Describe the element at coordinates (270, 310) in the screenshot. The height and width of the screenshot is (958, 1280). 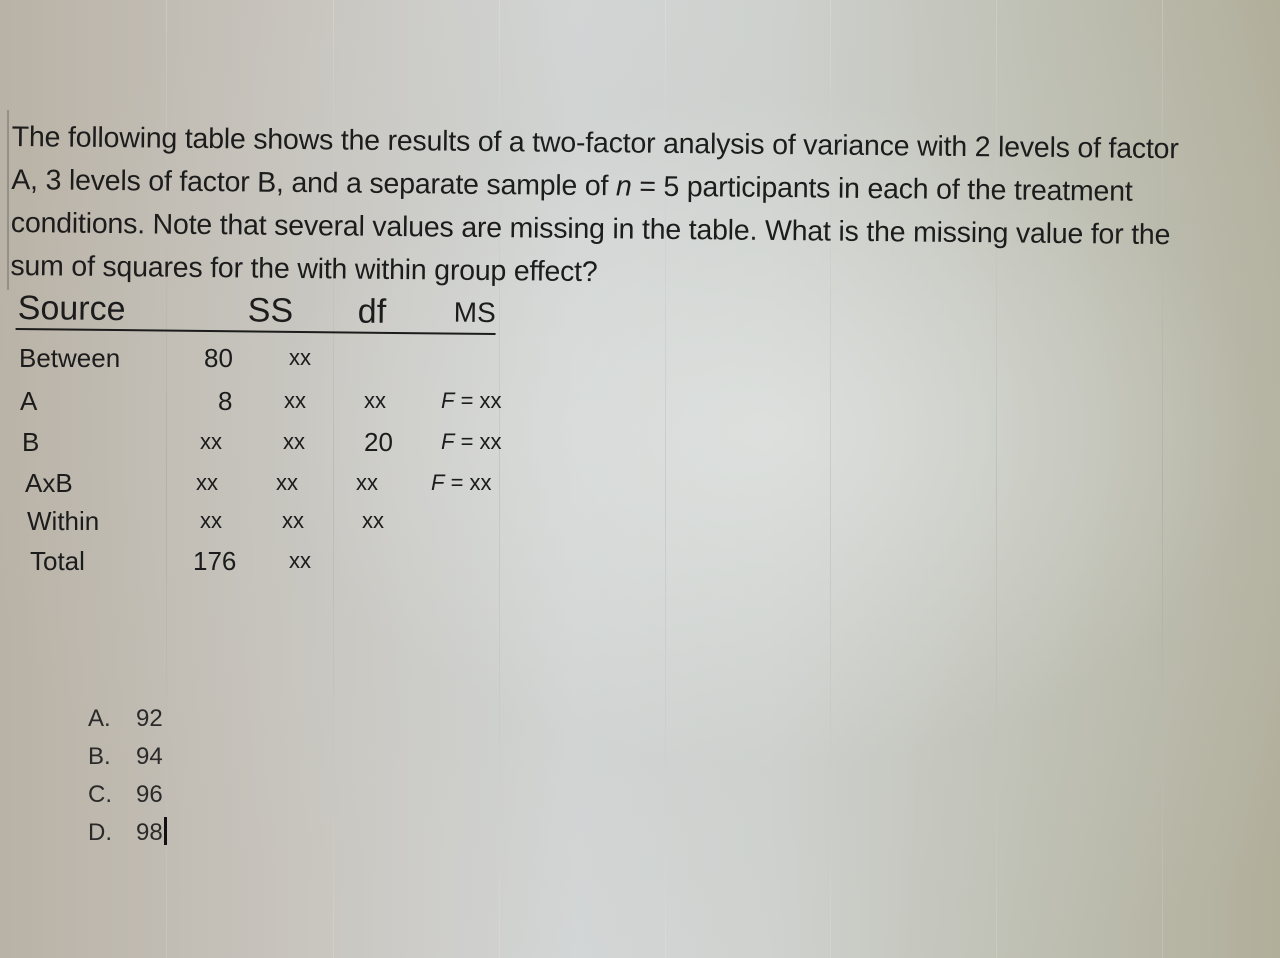
I see `header-ss: SS` at that location.